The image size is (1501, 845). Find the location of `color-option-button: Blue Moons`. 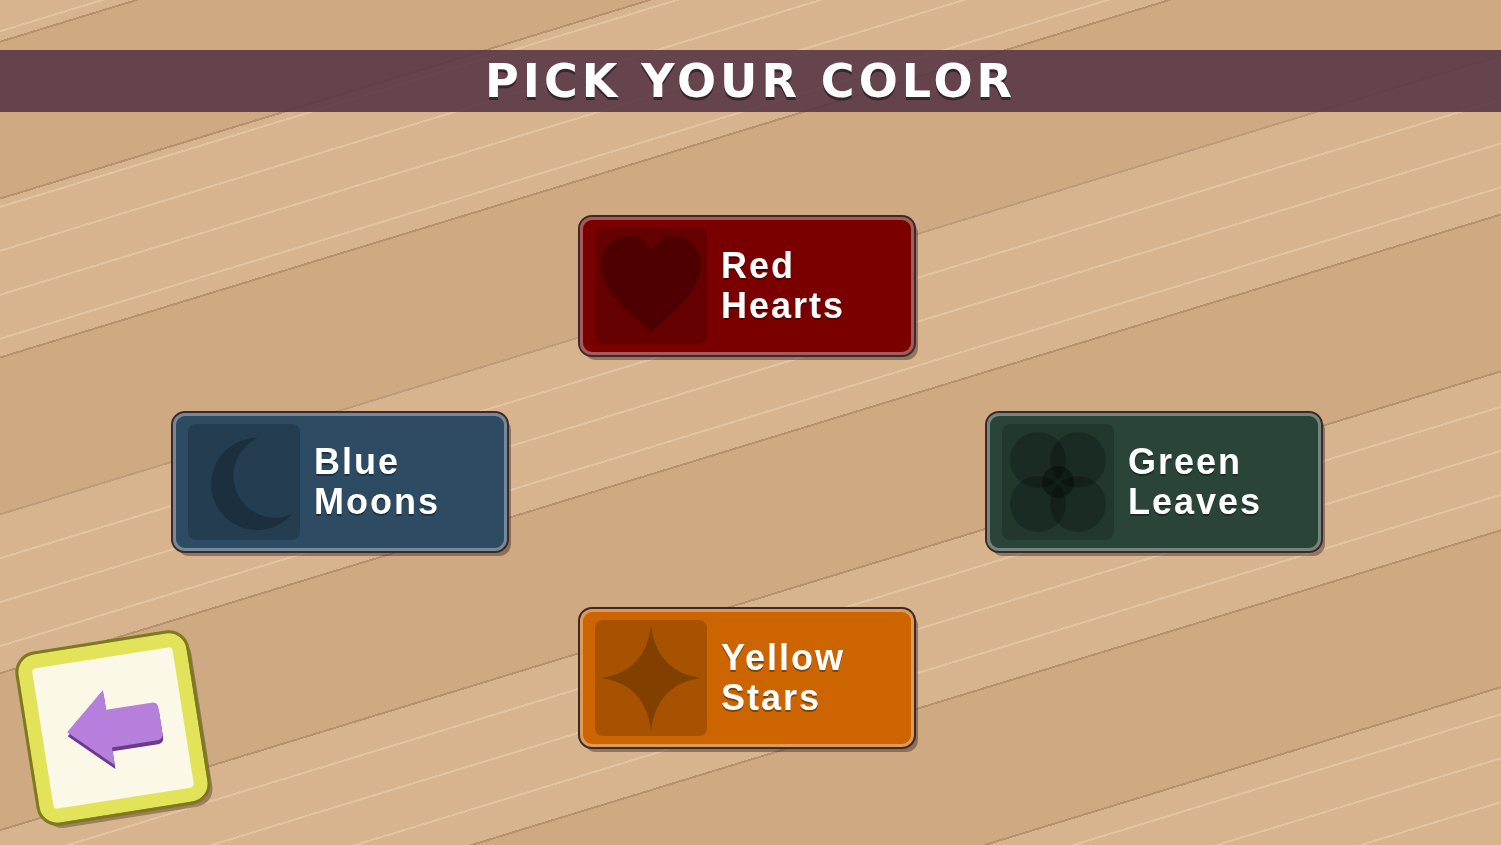

color-option-button: Blue Moons is located at coordinates (340, 482).